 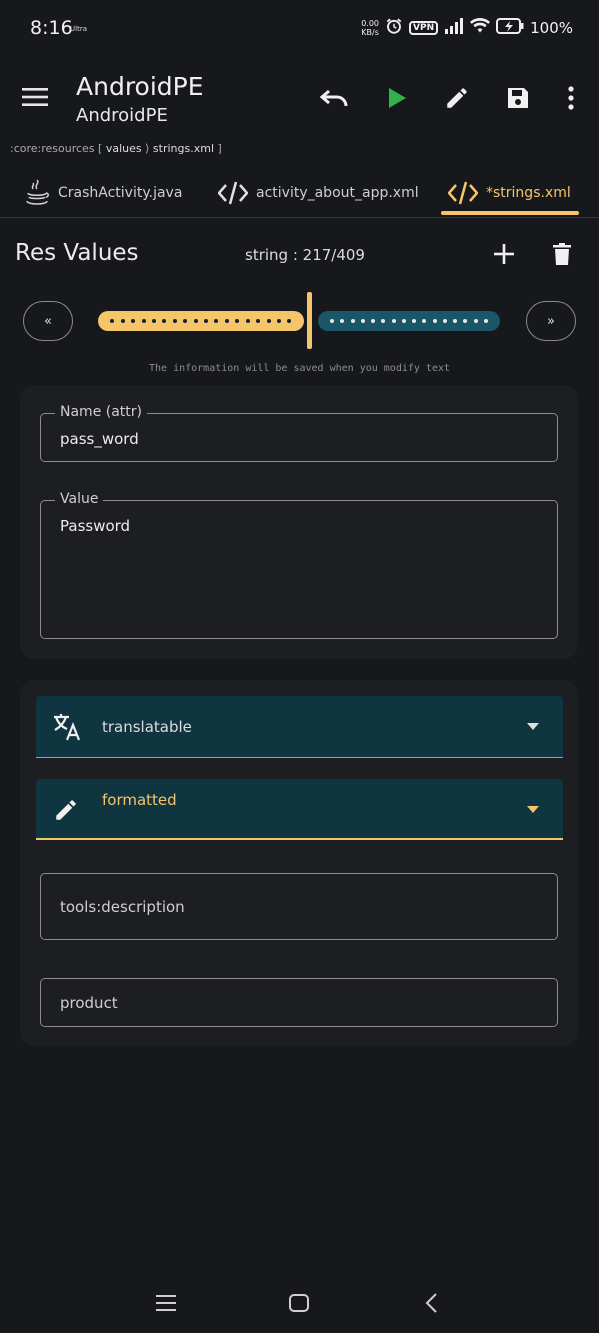 I want to click on delete-button, so click(x=562, y=254).